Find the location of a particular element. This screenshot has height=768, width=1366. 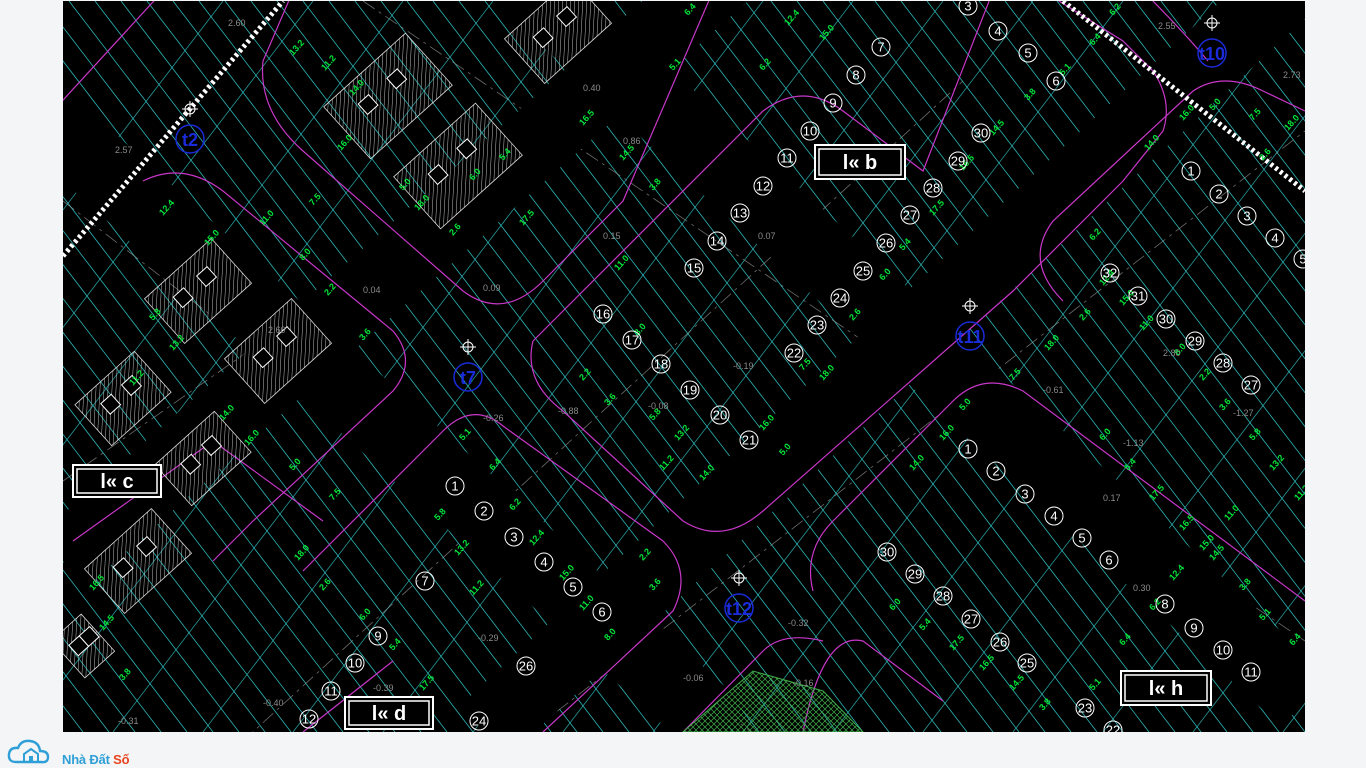

lot-number: 19 is located at coordinates (690, 390).